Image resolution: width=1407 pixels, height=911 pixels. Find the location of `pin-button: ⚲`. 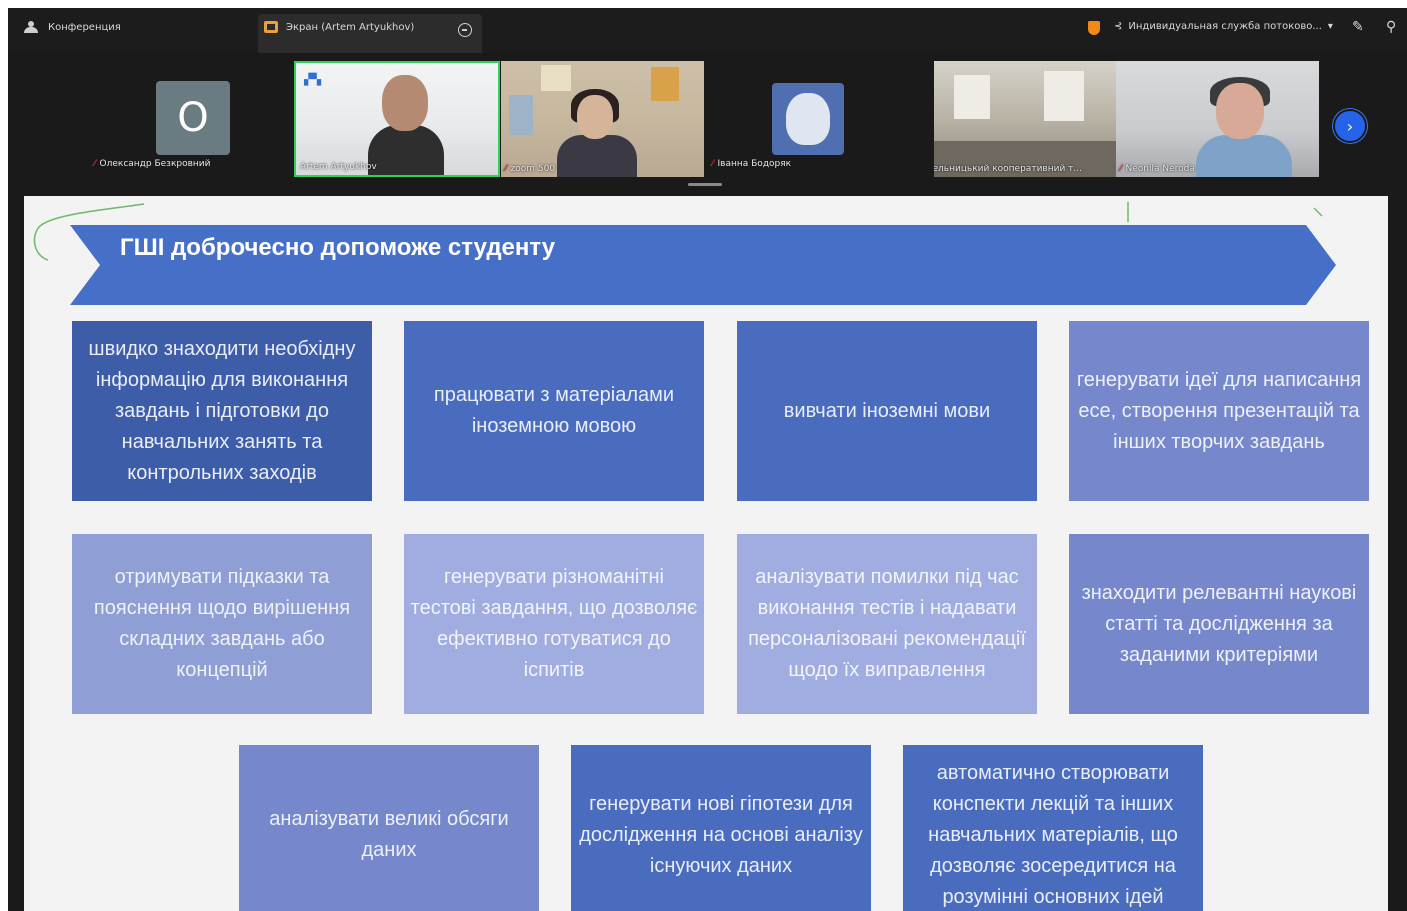

pin-button: ⚲ is located at coordinates (1391, 27).